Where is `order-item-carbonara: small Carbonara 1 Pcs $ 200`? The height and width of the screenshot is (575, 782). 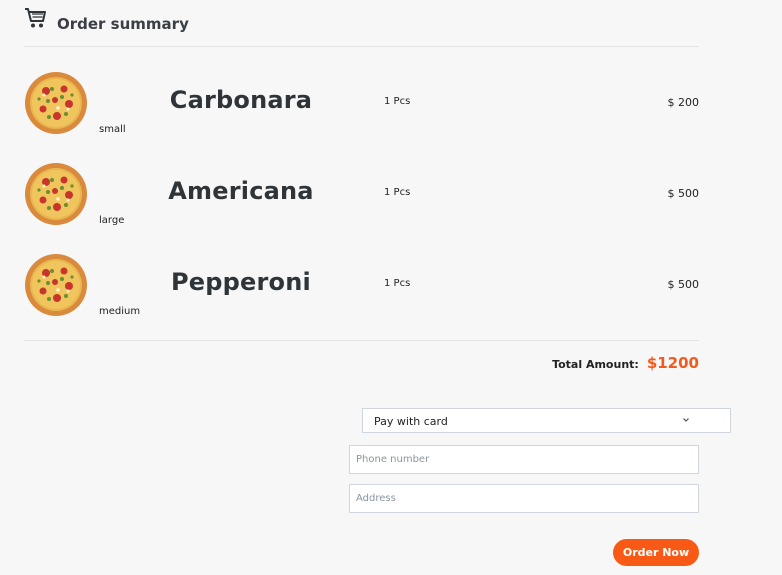
order-item-carbonara: small Carbonara 1 Pcs $ 200 is located at coordinates (361, 106).